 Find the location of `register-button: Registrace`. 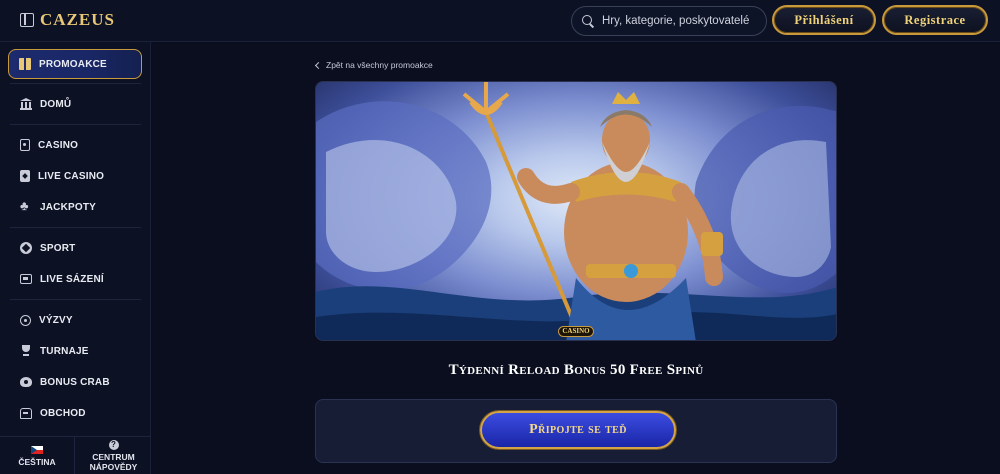

register-button: Registrace is located at coordinates (935, 20).